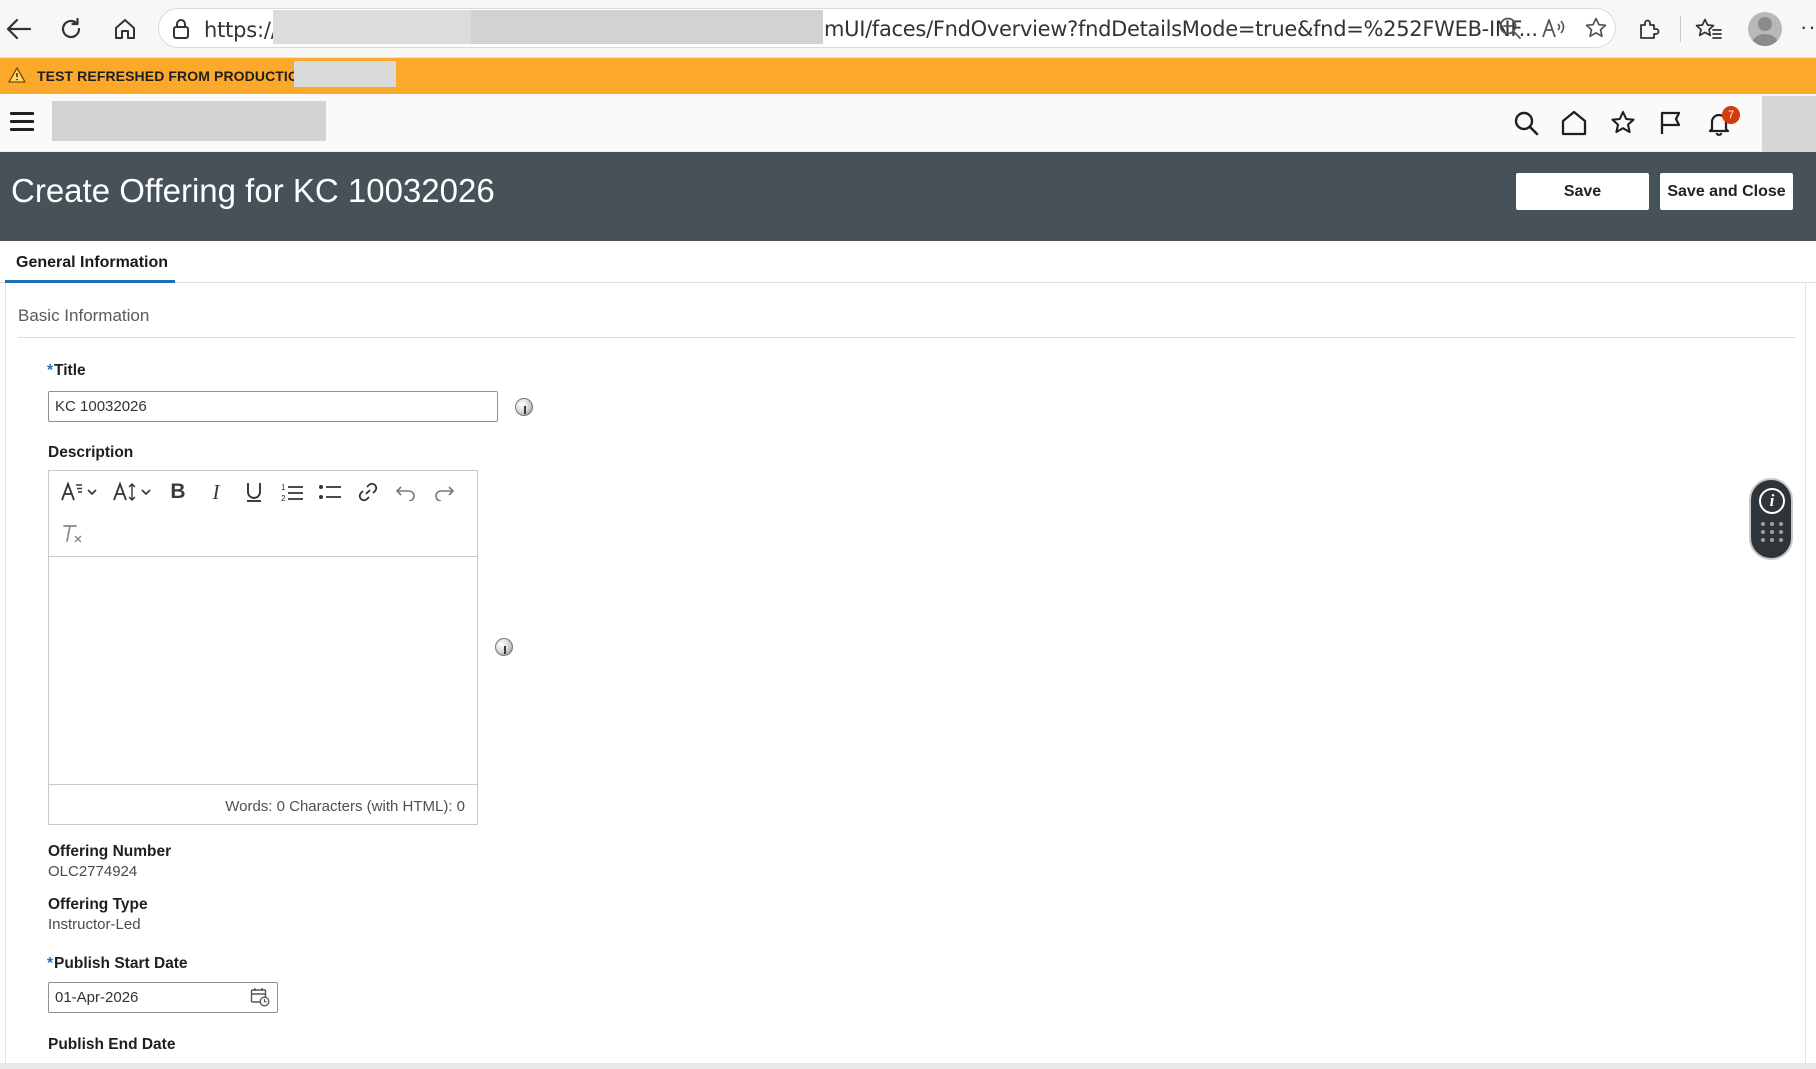  Describe the element at coordinates (345, 74) in the screenshot. I see `redacted-banner-segment` at that location.